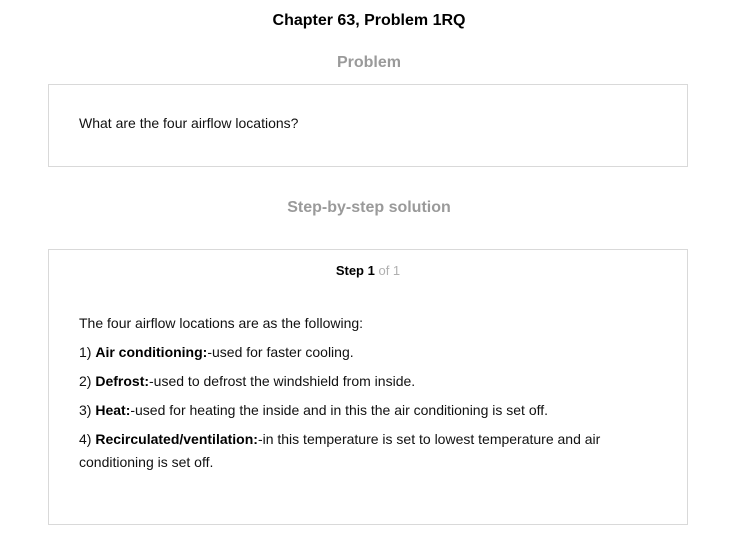  Describe the element at coordinates (151, 352) in the screenshot. I see `item-term: Air conditioning:` at that location.